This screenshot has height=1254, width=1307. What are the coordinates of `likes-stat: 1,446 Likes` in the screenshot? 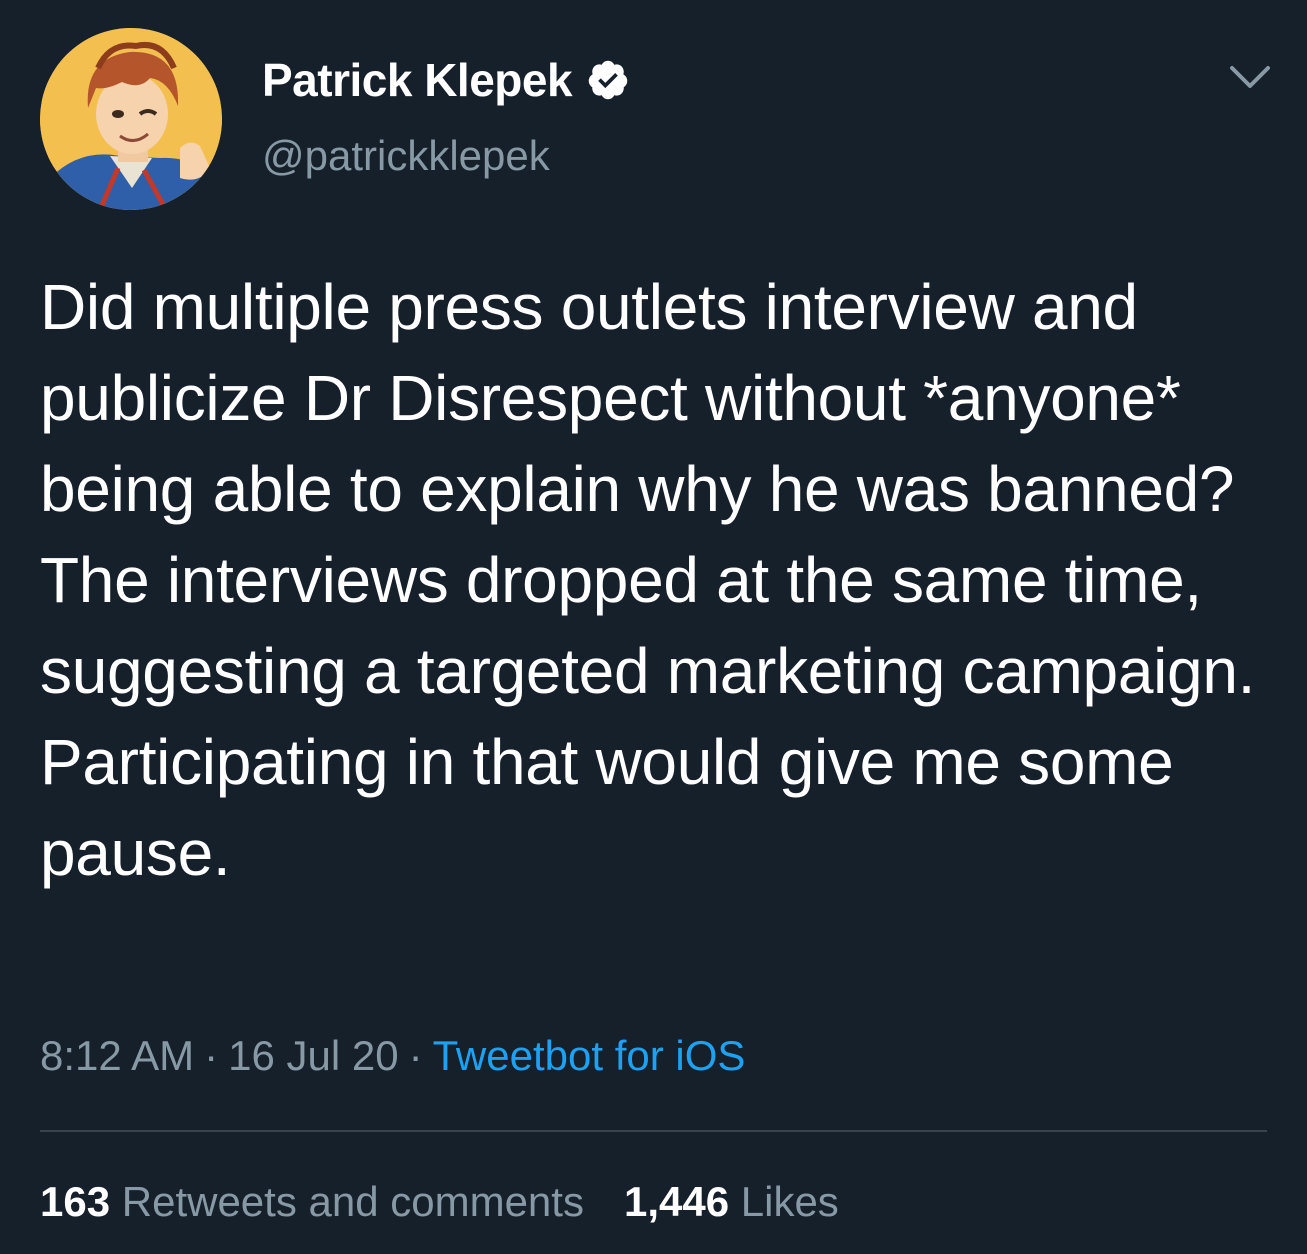 It's located at (731, 1201).